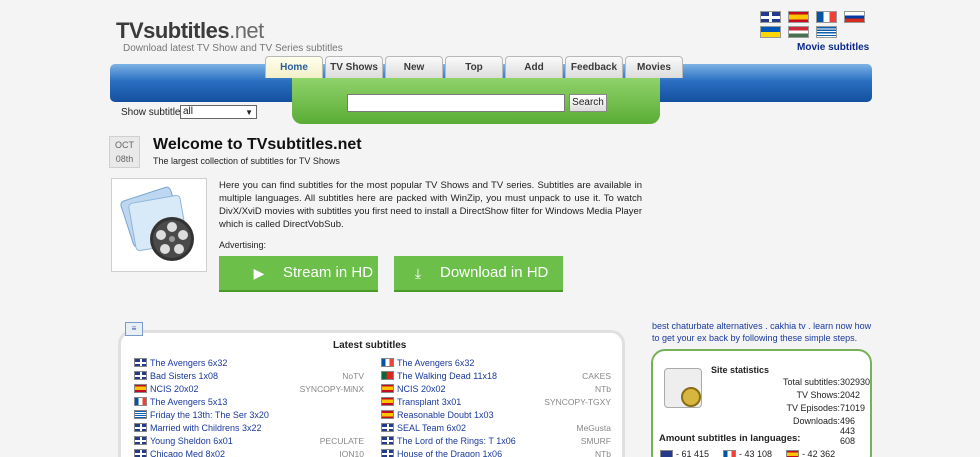 This screenshot has height=457, width=980. What do you see at coordinates (496, 401) in the screenshot?
I see `subtitle-row: Transplant 3x01 SYNCOPY-TGXY` at bounding box center [496, 401].